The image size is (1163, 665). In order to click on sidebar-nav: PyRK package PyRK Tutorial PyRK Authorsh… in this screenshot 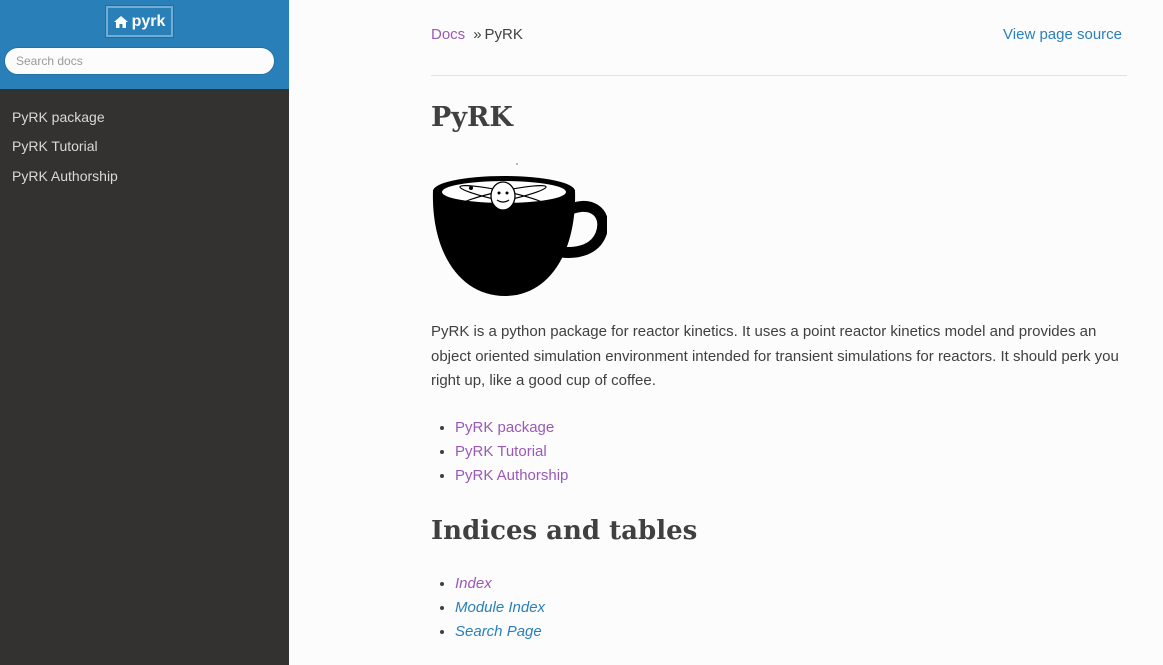, I will do `click(144, 146)`.